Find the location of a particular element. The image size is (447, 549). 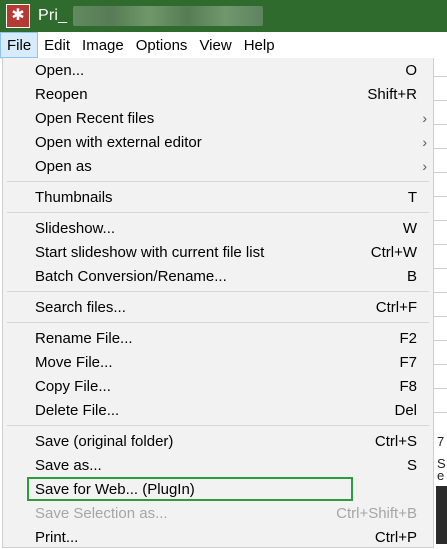

menu-item-label: Start slideshow with current file list is located at coordinates (150, 252).